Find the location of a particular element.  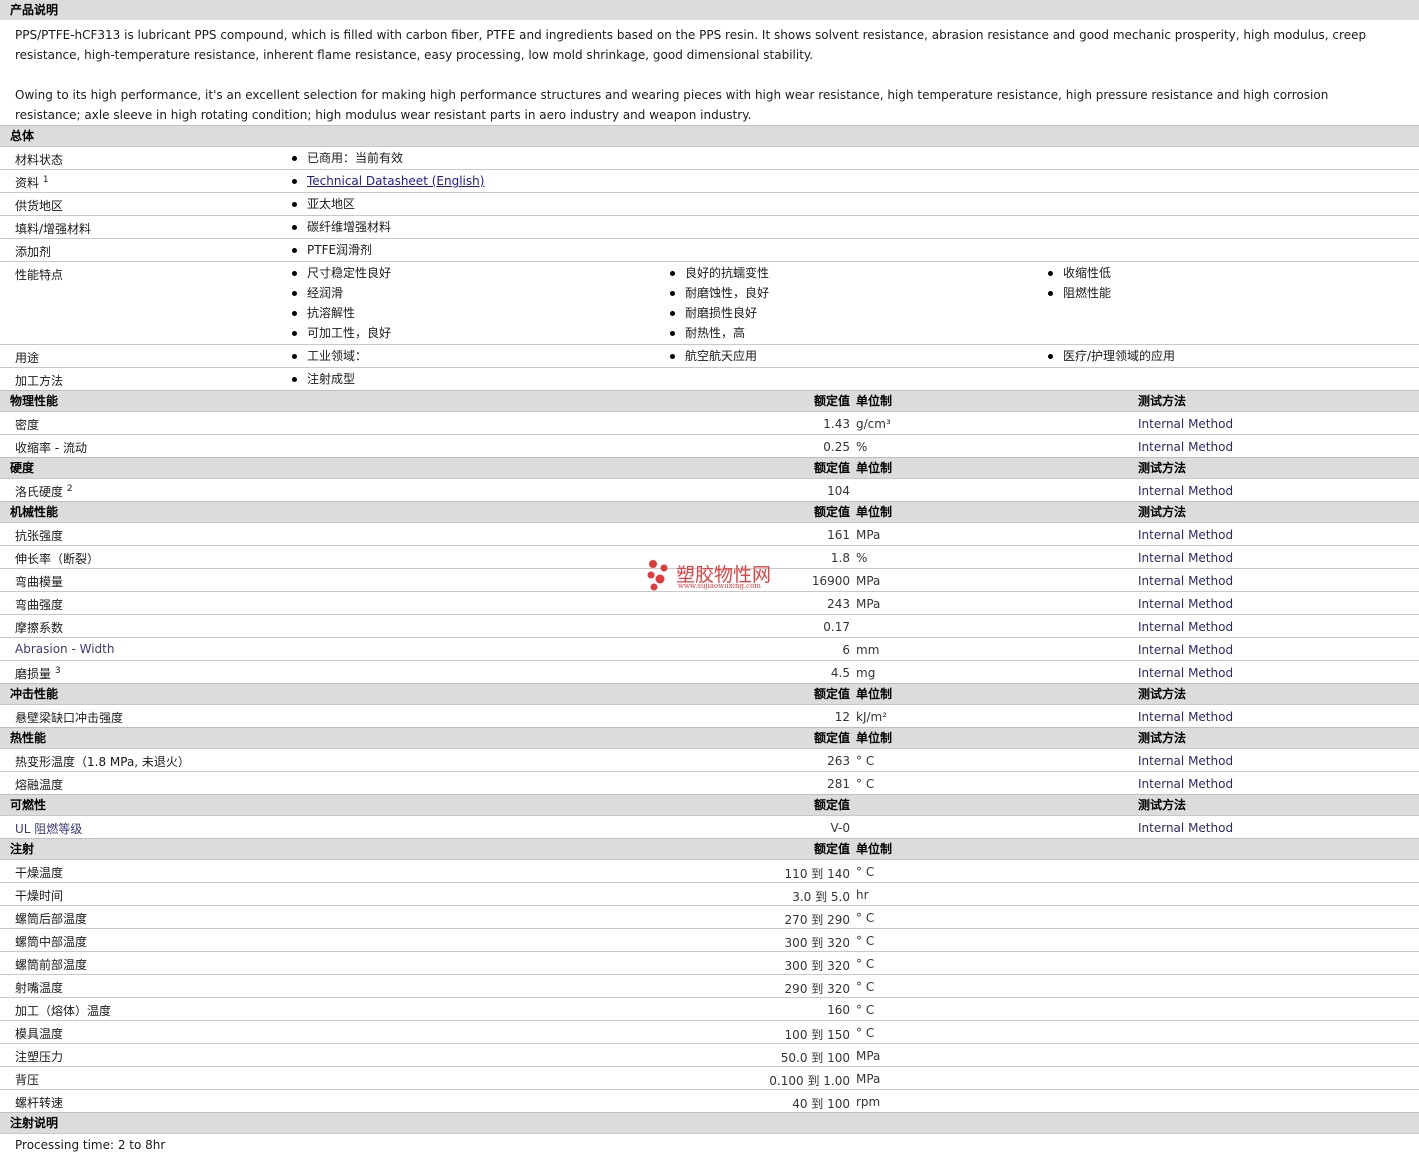

watermark-url: www.sujiaowuxing.com is located at coordinates (719, 586).